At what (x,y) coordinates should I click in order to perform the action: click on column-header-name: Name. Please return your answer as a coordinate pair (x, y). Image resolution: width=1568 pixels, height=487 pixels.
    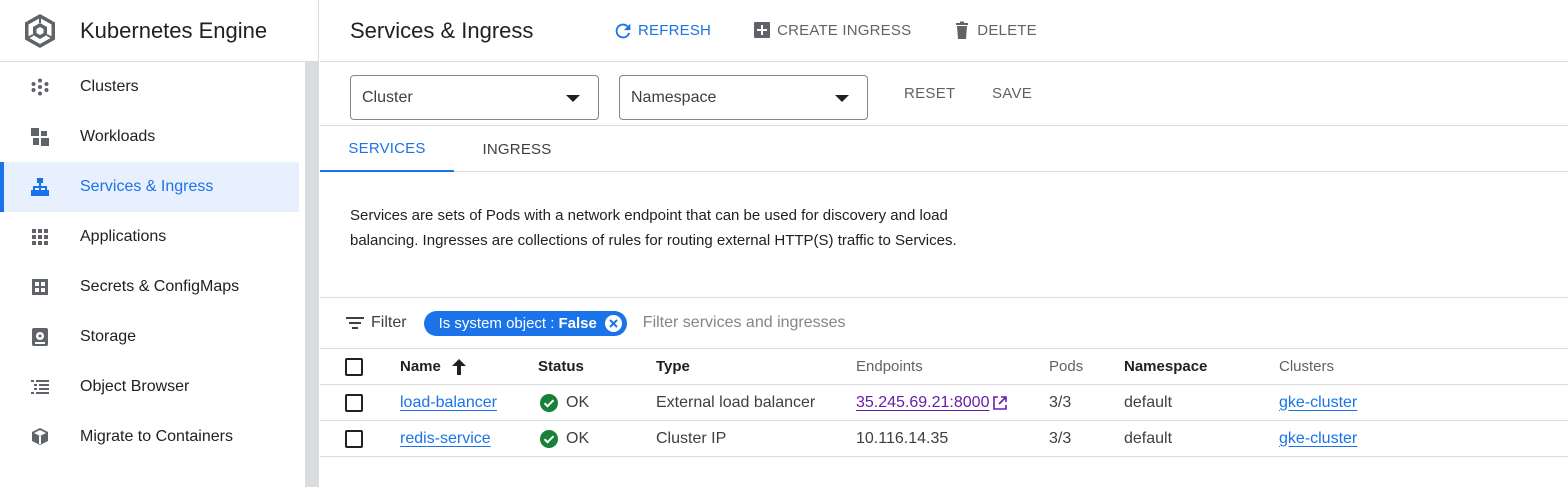
    Looking at the image, I should click on (433, 366).